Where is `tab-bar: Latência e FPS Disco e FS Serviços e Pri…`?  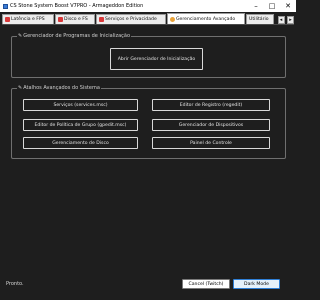
tab-bar: Latência e FPS Disco e FS Serviços e Pri… is located at coordinates (148, 19).